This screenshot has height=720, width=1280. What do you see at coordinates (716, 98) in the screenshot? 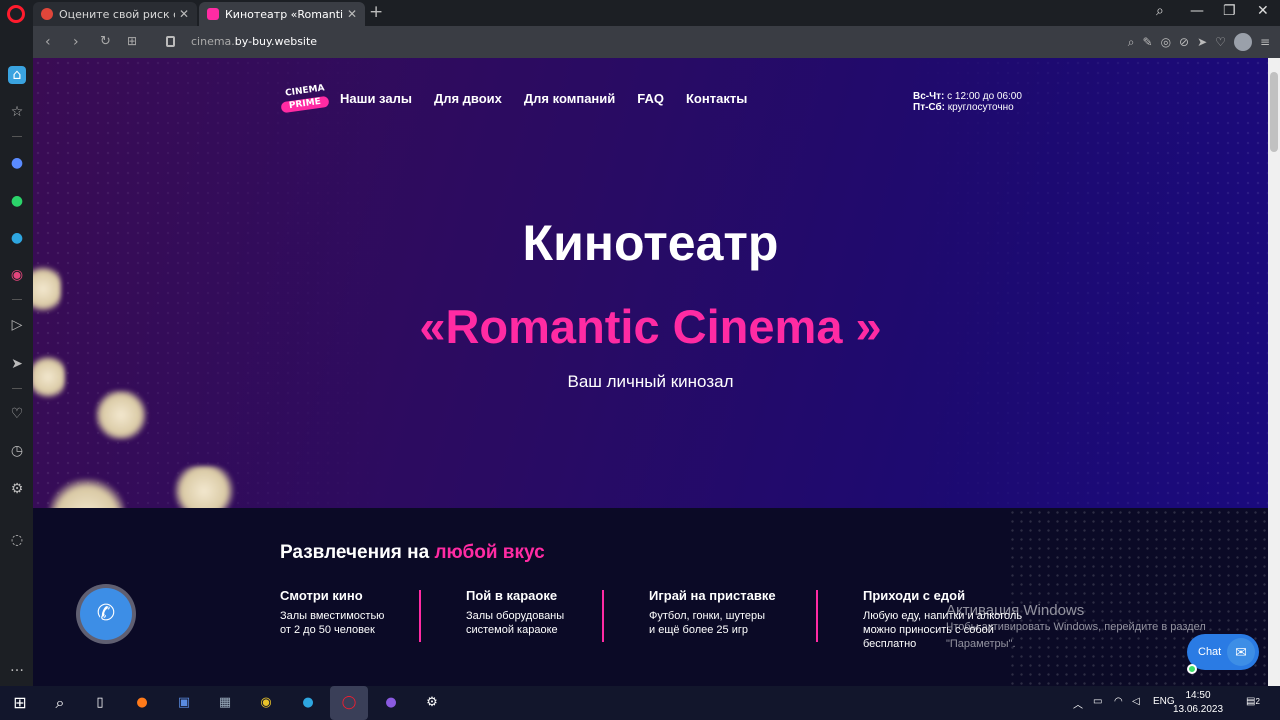
I see `nav-contacts: Контакты` at bounding box center [716, 98].